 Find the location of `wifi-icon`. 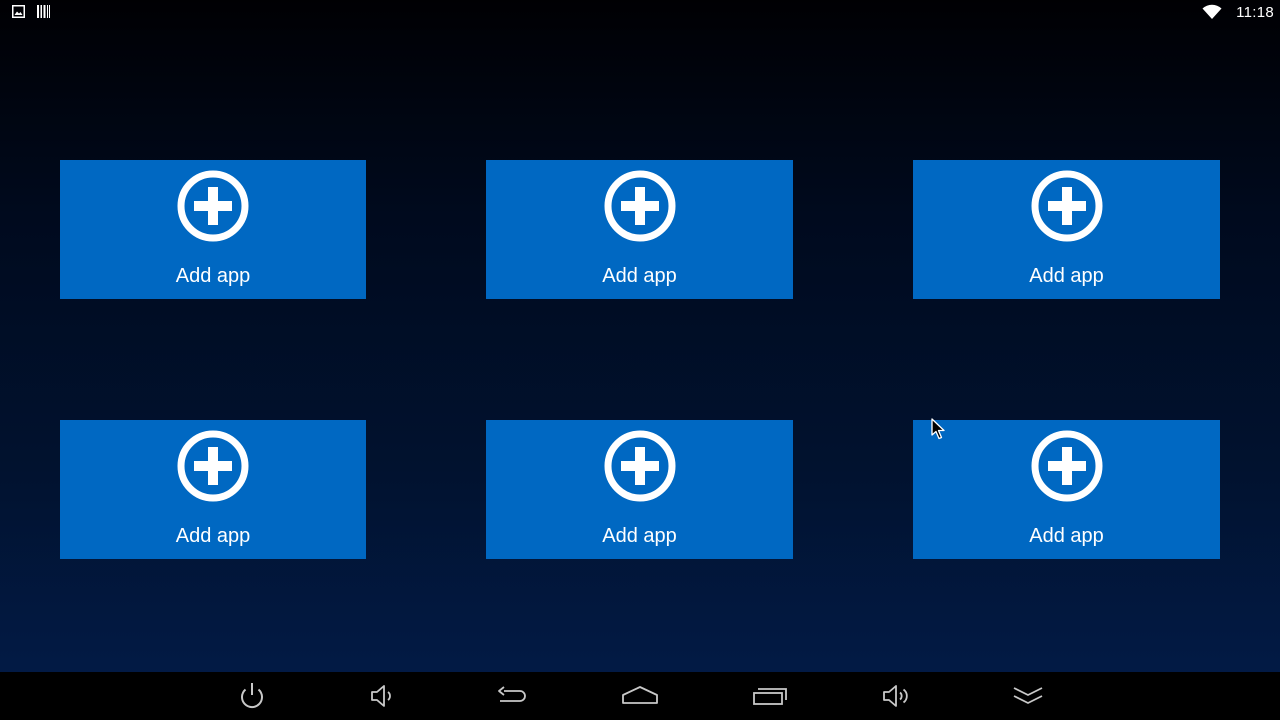

wifi-icon is located at coordinates (1212, 12).